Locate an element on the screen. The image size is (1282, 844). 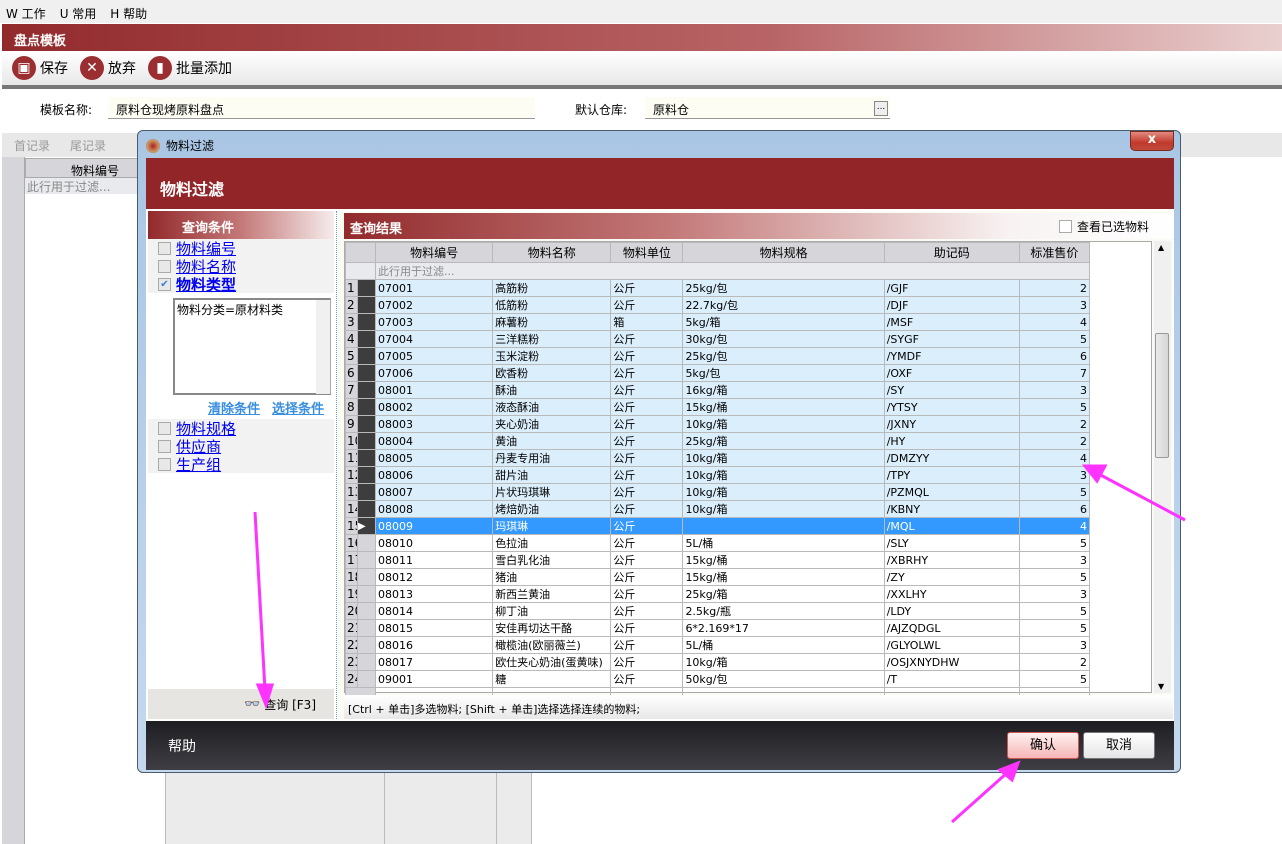
column-header: 物料单位 is located at coordinates (647, 252).